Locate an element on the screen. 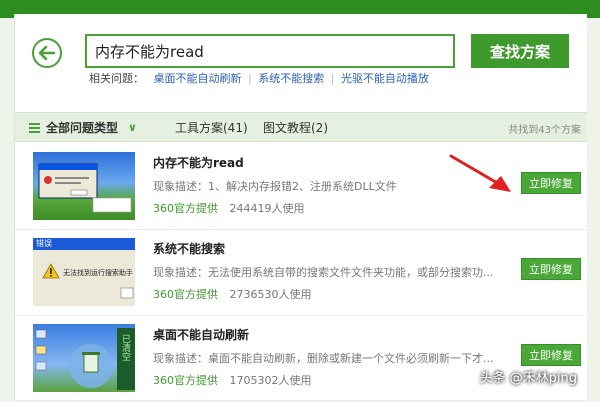  all-types-dropdown: 全部问题类型 ∨ is located at coordinates (83, 127).